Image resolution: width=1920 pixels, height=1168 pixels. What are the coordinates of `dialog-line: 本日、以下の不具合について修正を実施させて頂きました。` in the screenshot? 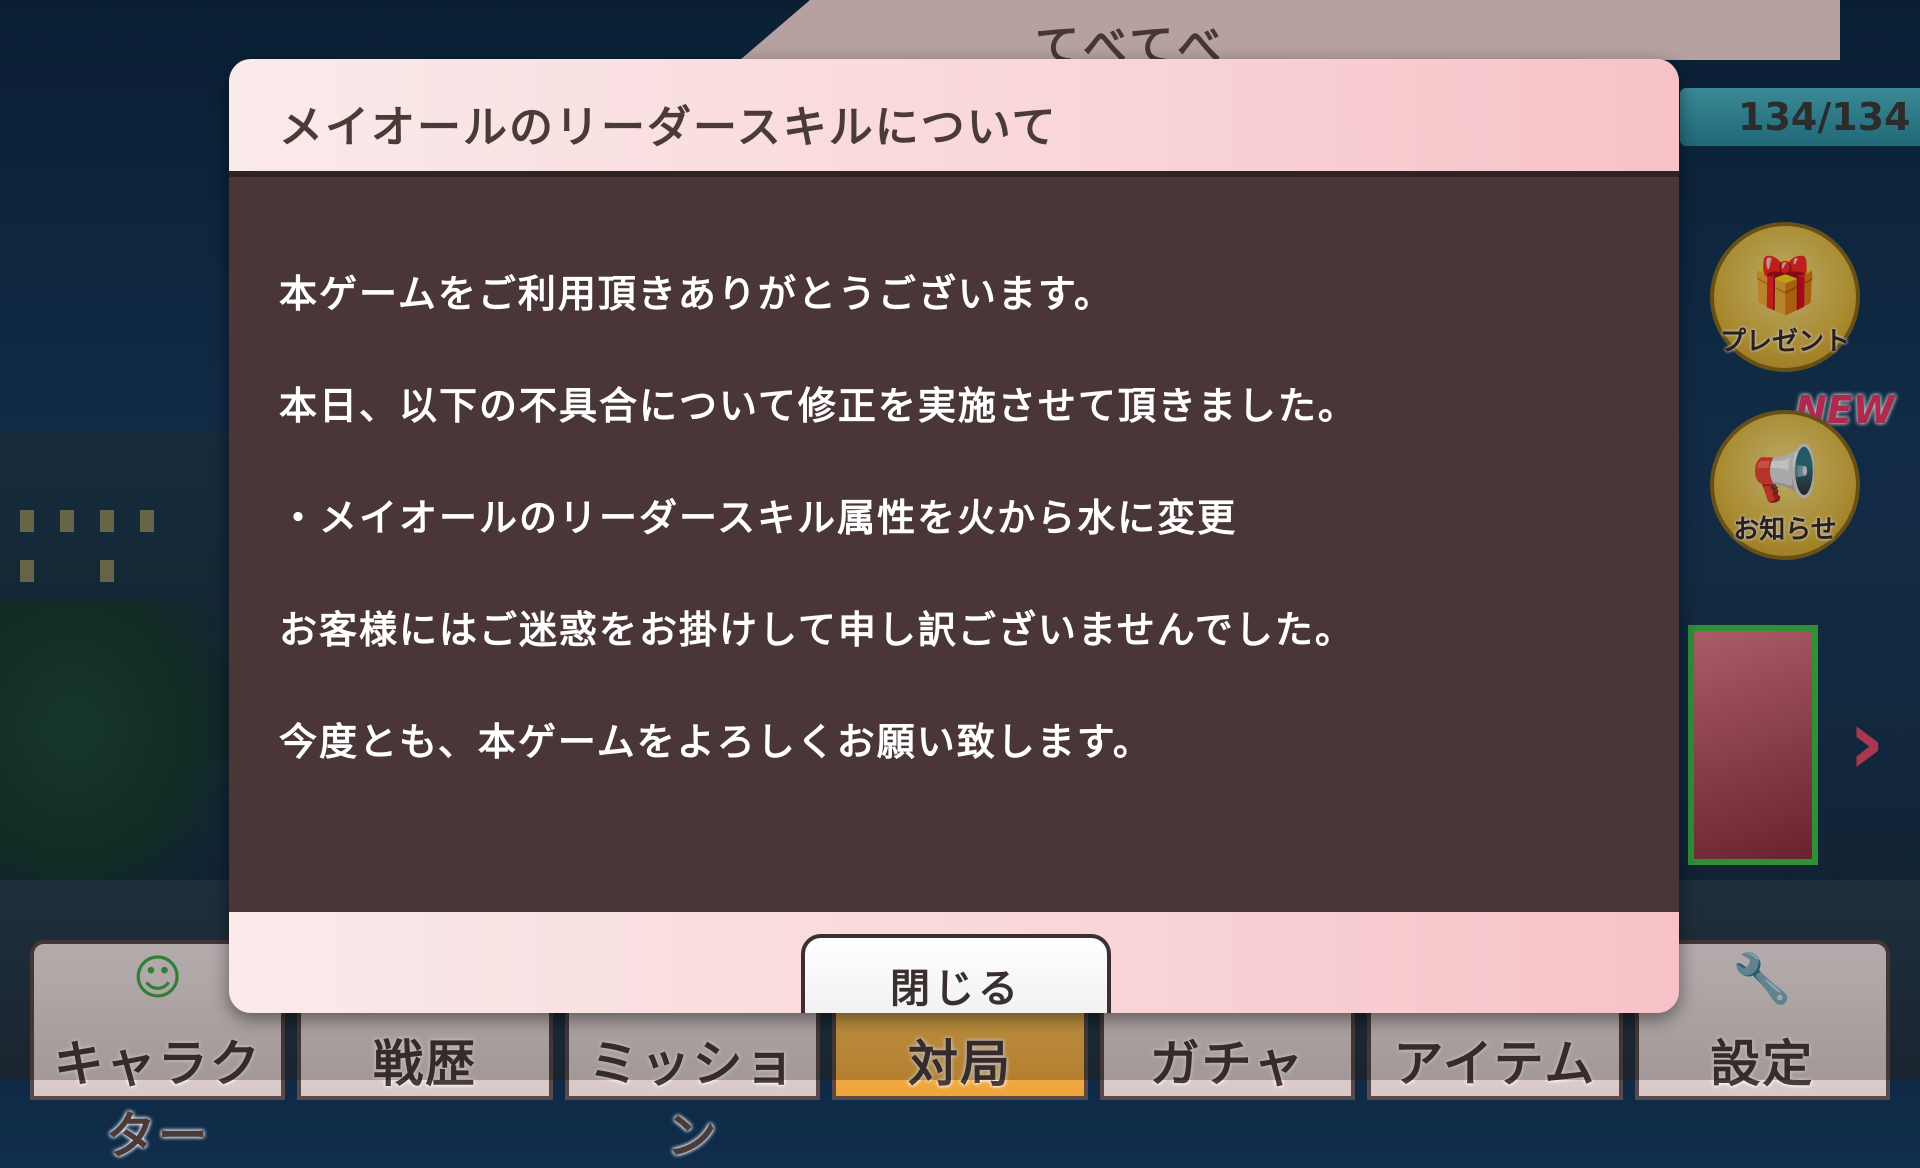 It's located at (818, 406).